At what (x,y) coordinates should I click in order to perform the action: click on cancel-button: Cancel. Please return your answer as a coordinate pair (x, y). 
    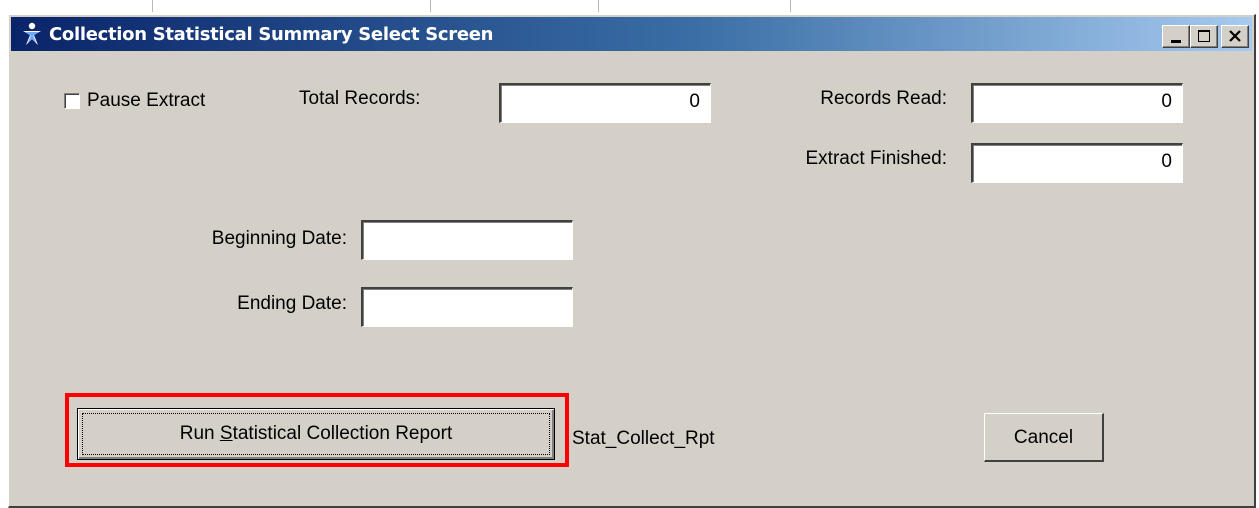
    Looking at the image, I should click on (1044, 437).